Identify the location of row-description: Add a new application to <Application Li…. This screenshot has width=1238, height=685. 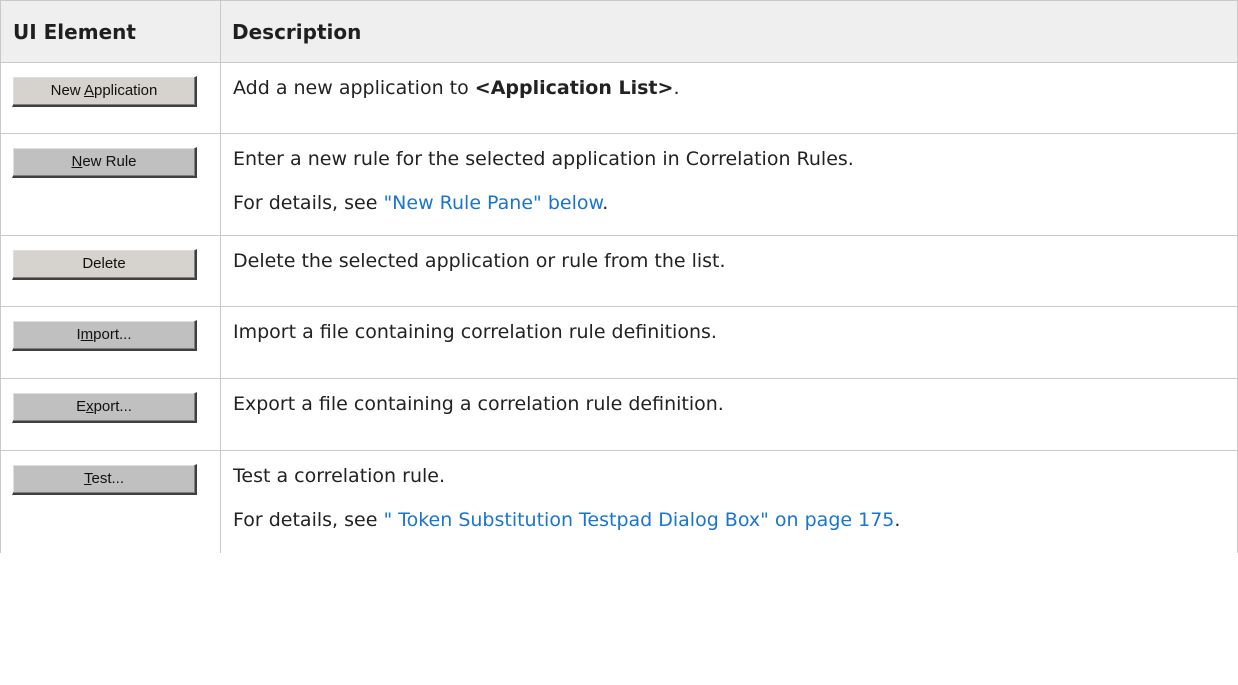
(729, 98).